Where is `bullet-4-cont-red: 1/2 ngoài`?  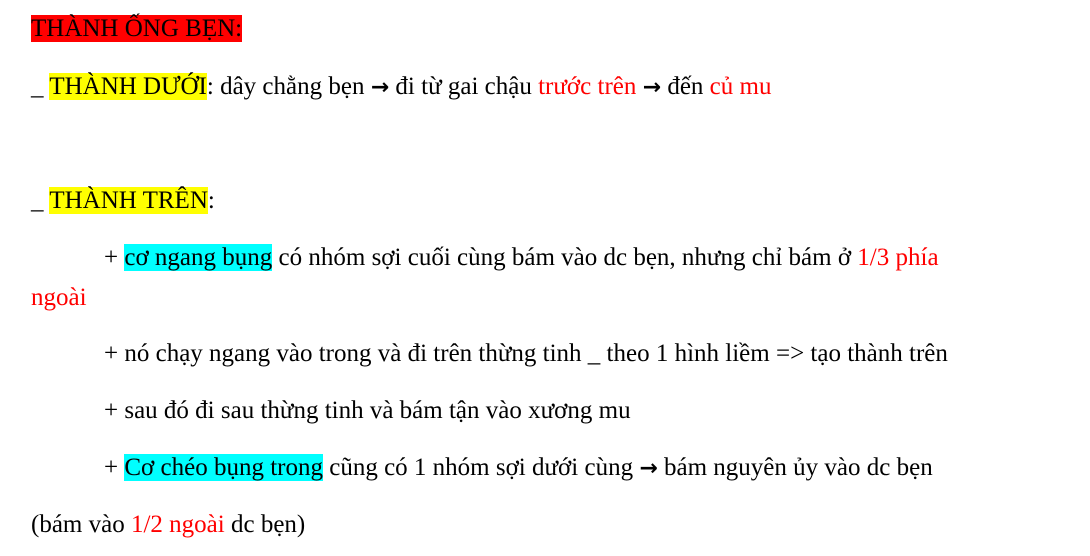
bullet-4-cont-red: 1/2 ngoài is located at coordinates (177, 524).